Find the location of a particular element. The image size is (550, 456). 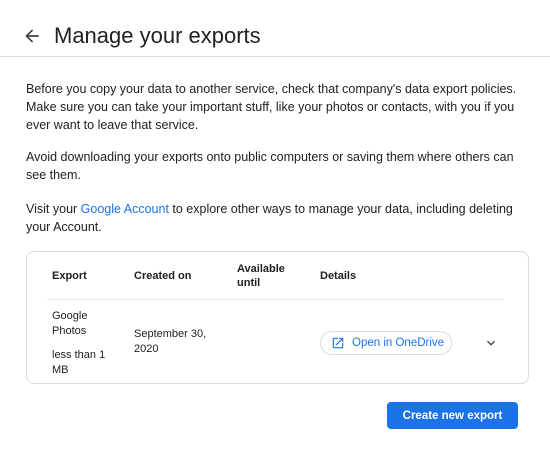

column-header-details: Details is located at coordinates (338, 276).